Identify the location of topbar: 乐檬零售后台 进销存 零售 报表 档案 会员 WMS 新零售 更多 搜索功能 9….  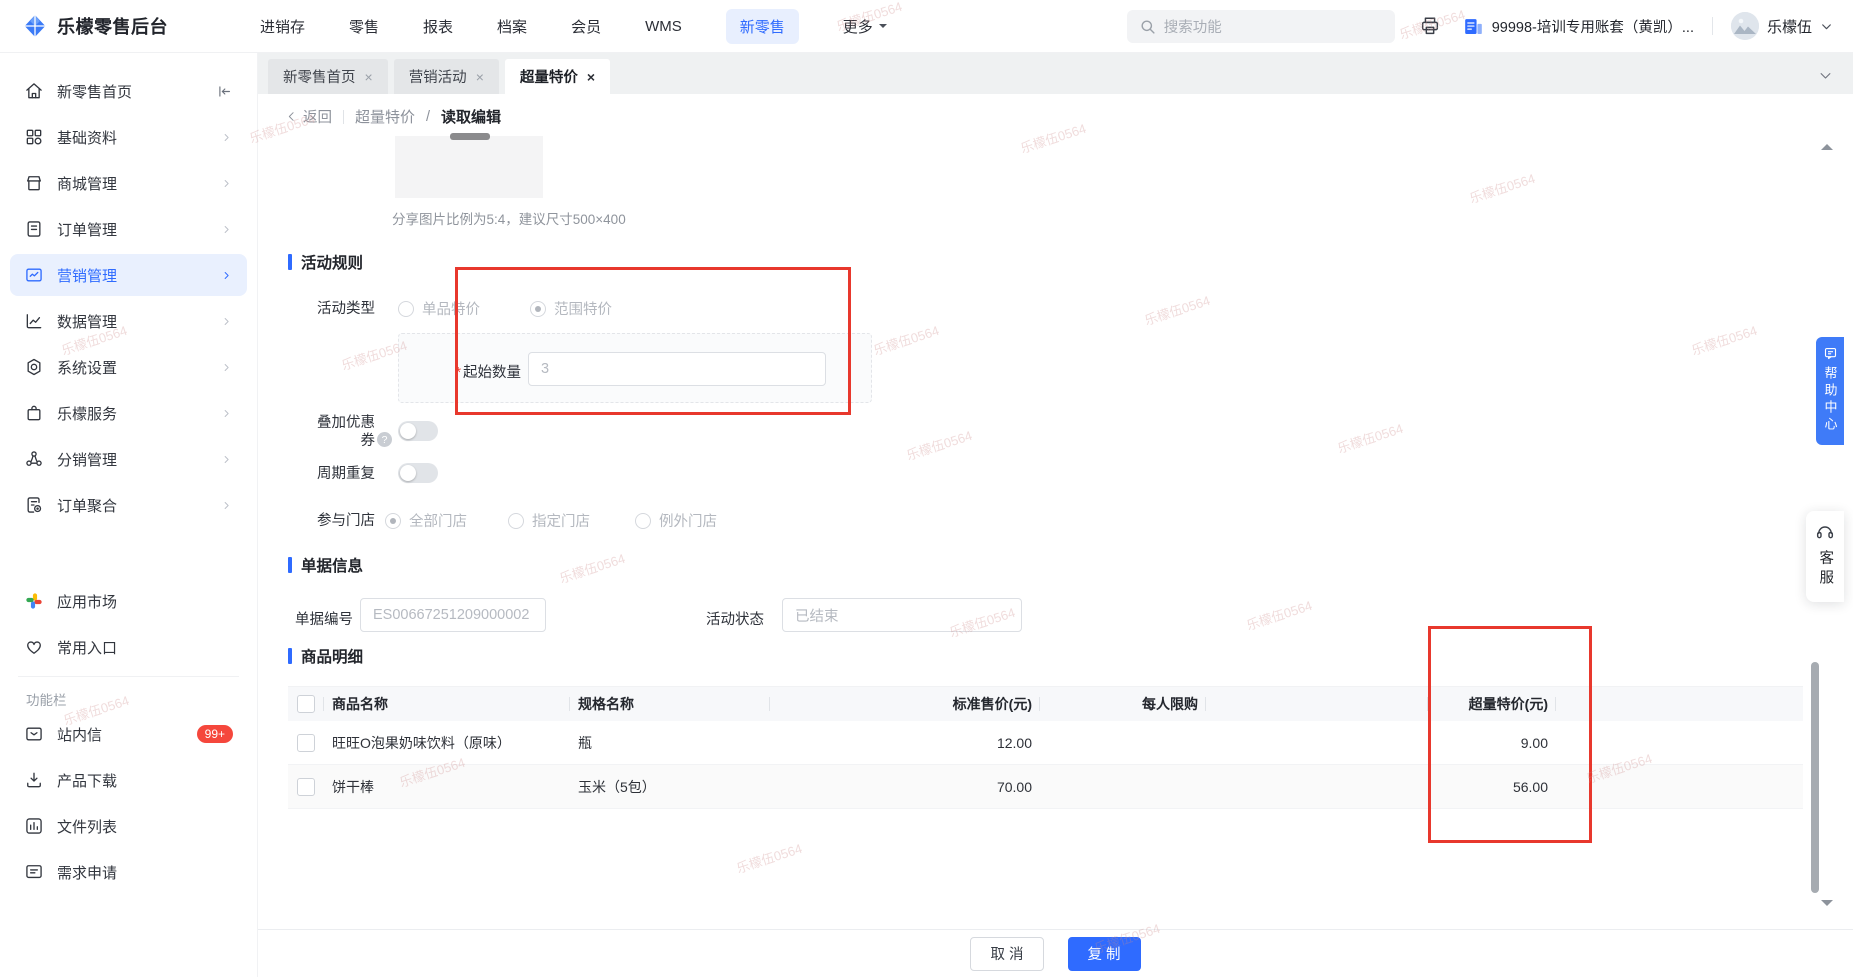
(926, 26).